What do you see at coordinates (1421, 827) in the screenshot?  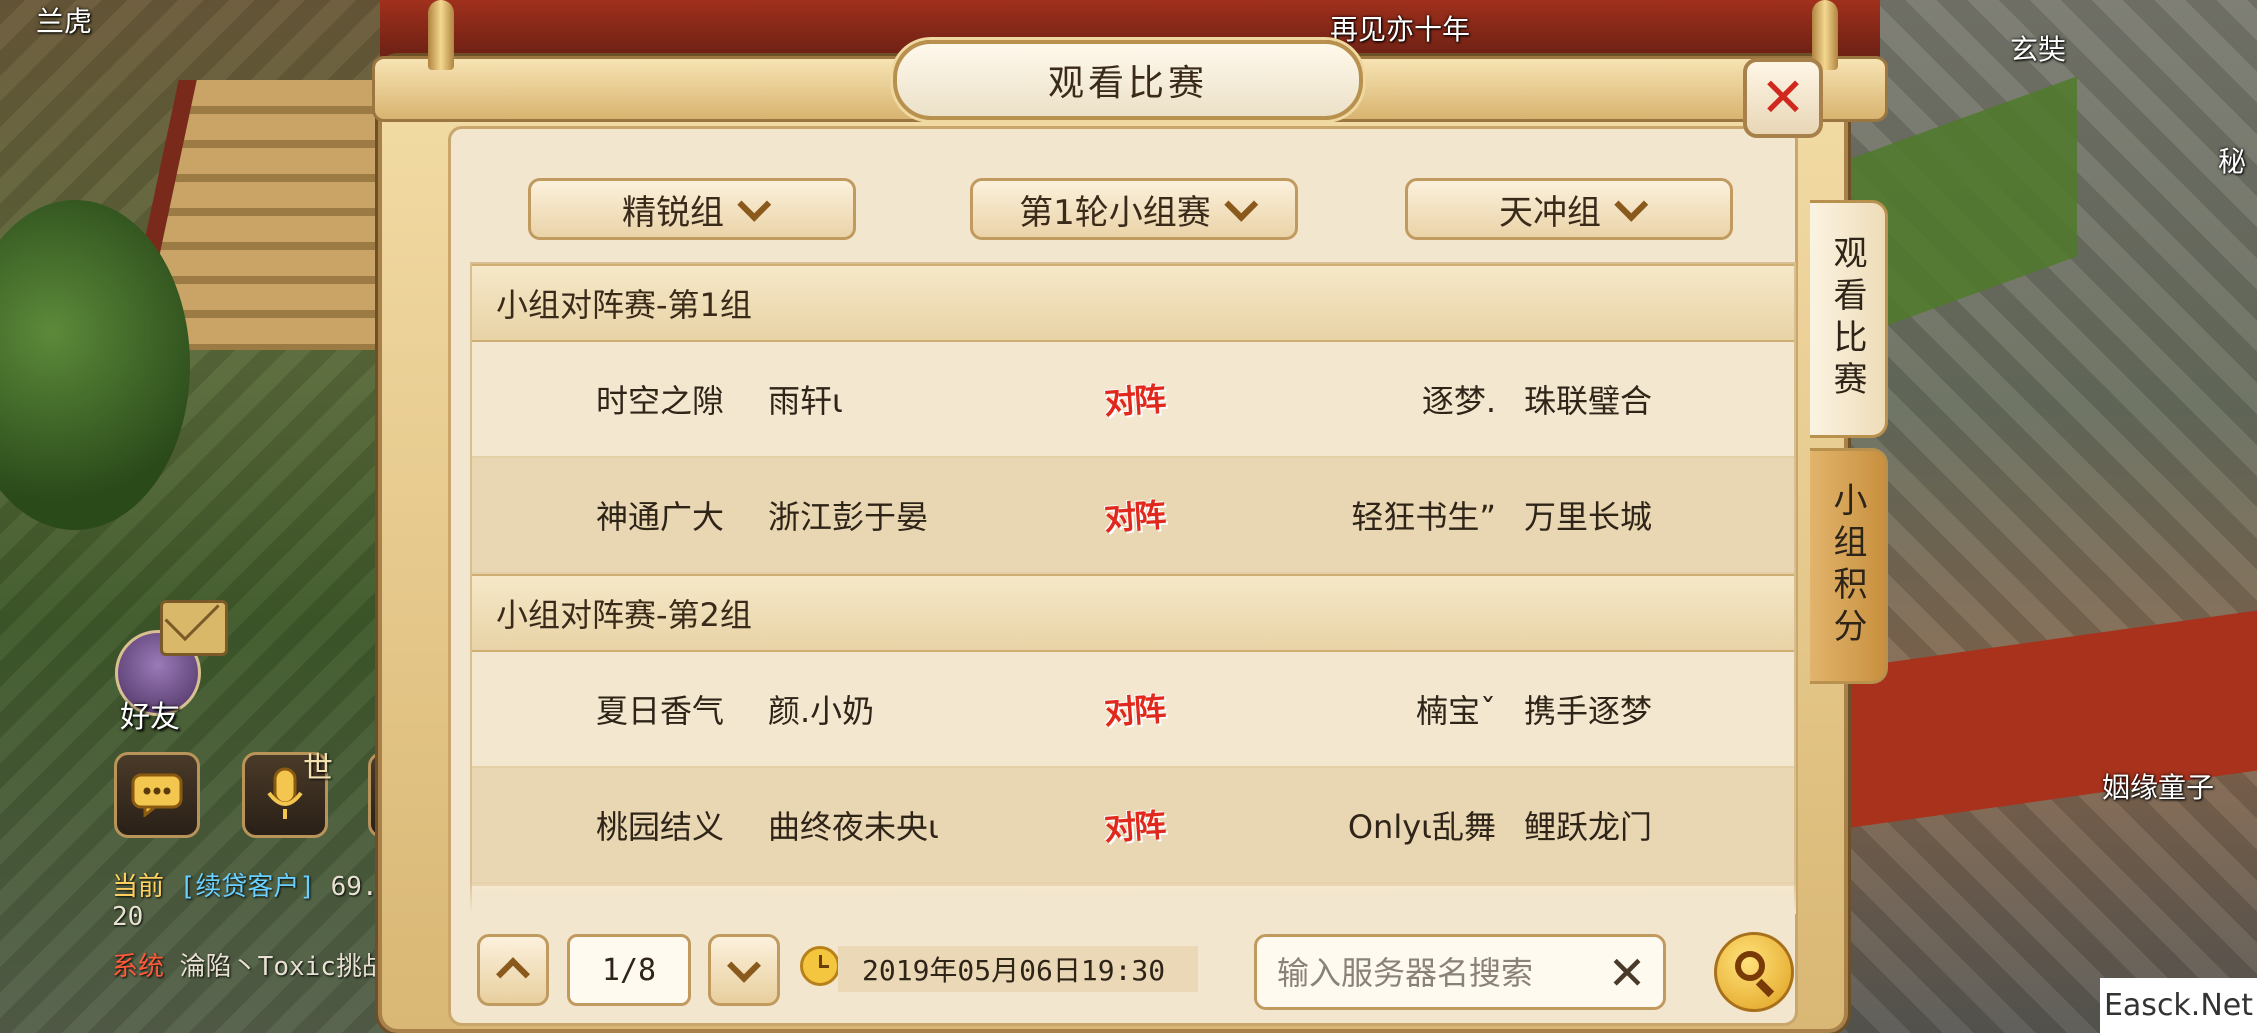 I see `right-player-name: Onlyι乱舞` at bounding box center [1421, 827].